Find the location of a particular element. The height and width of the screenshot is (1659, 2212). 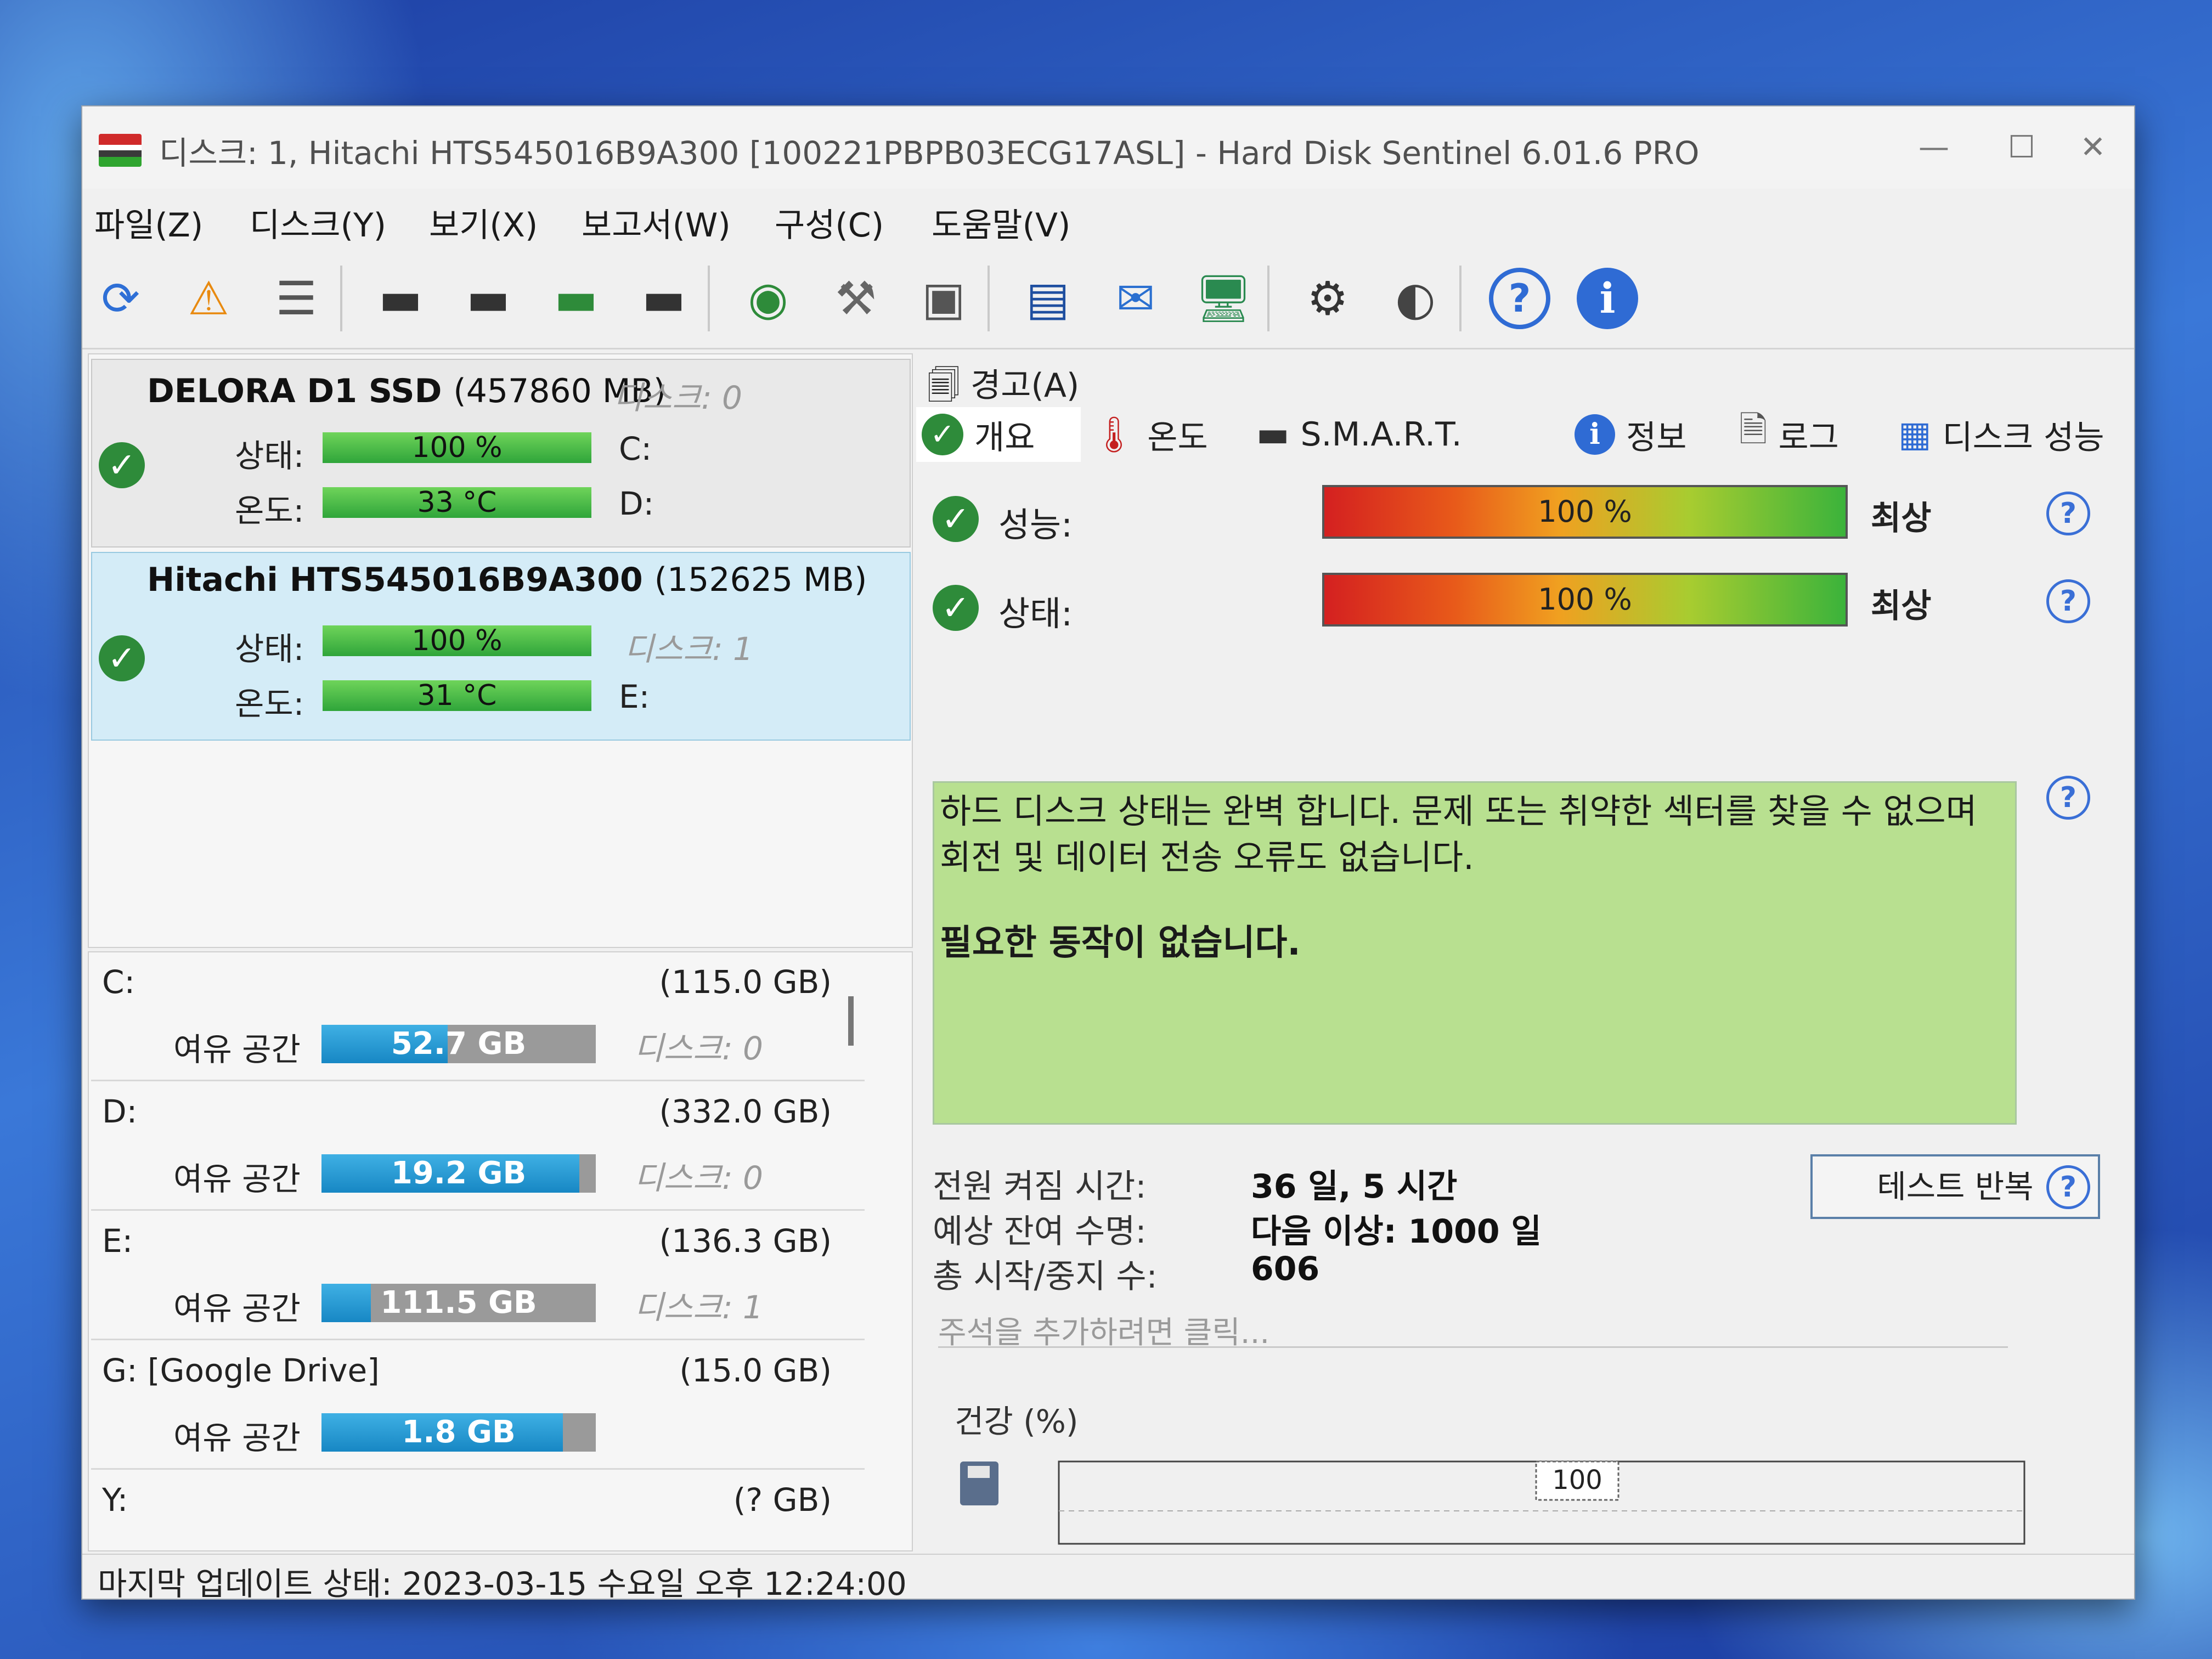

free-space-bar: 111.5 GB is located at coordinates (459, 1303).